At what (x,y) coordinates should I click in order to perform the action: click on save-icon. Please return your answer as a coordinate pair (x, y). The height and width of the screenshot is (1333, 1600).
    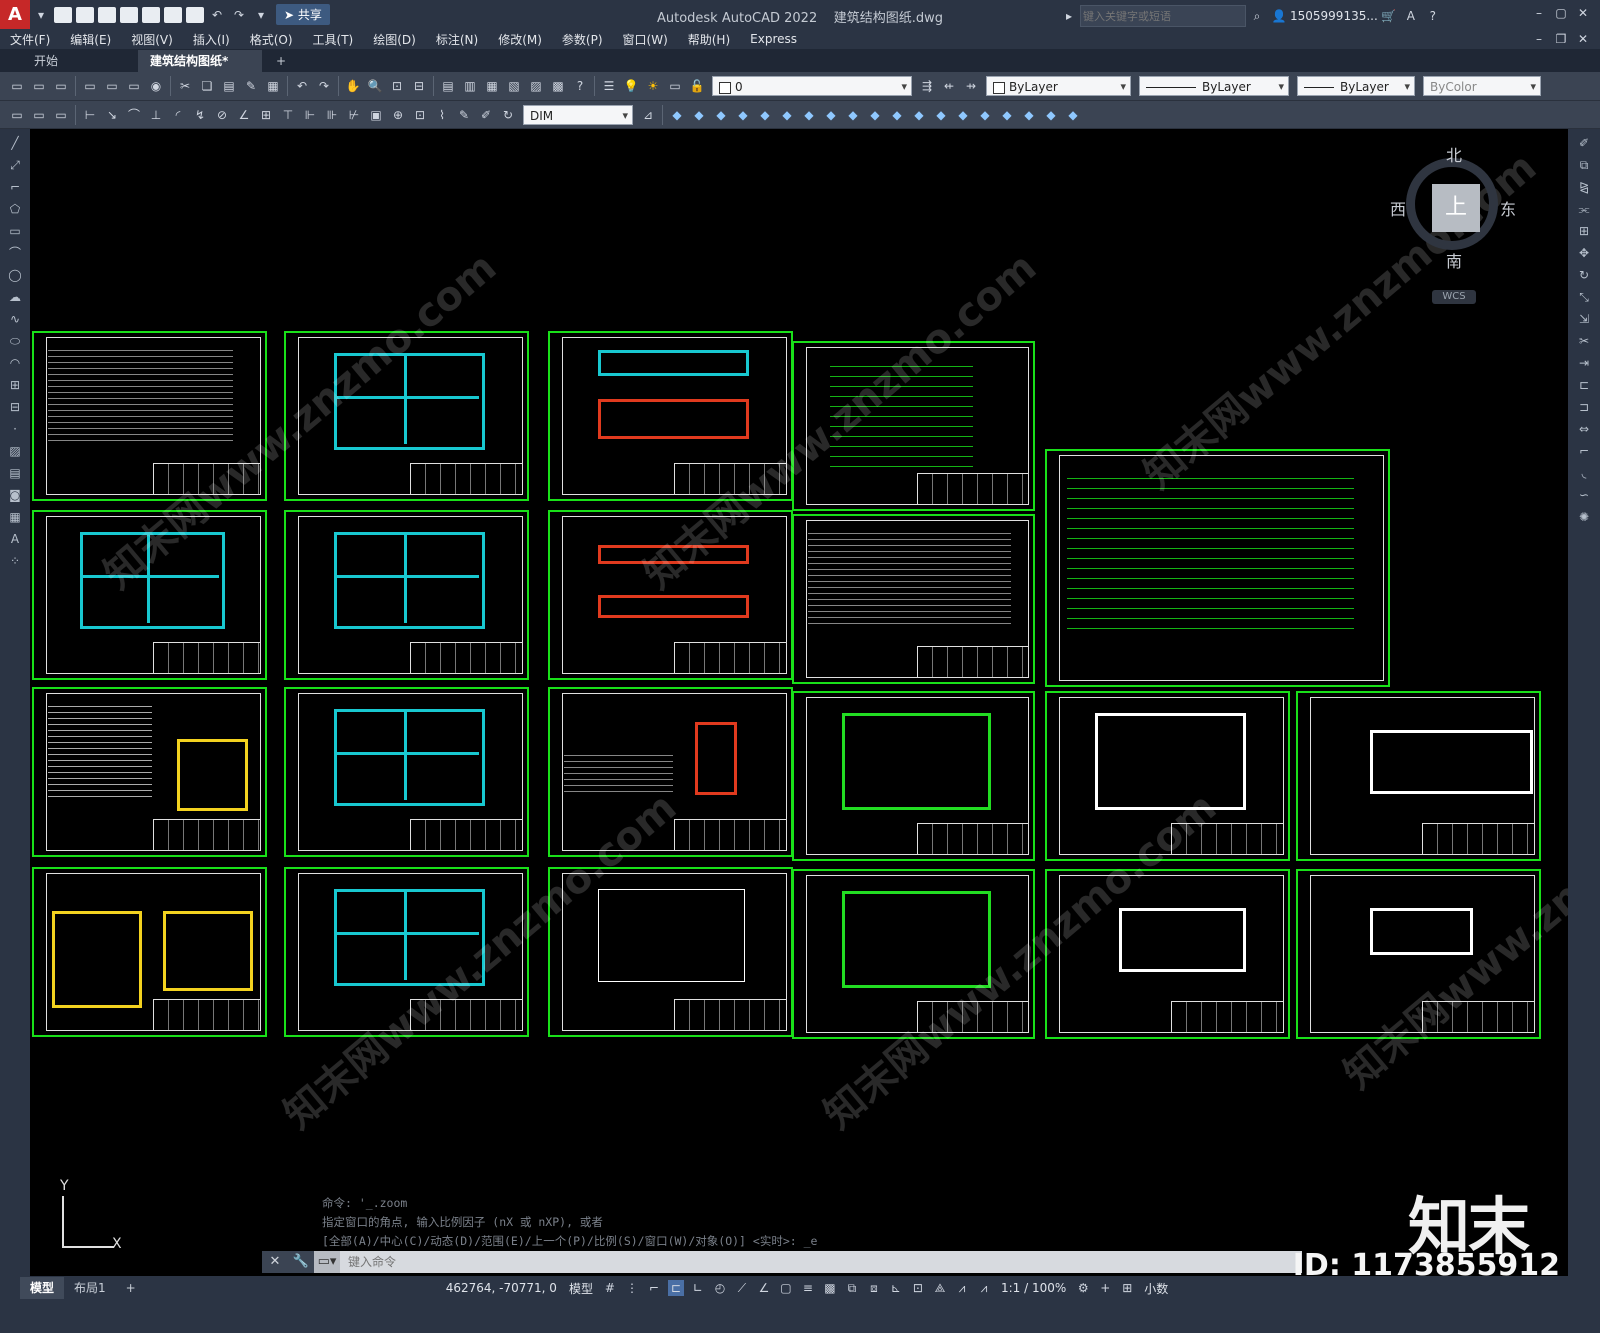
    Looking at the image, I should click on (107, 14).